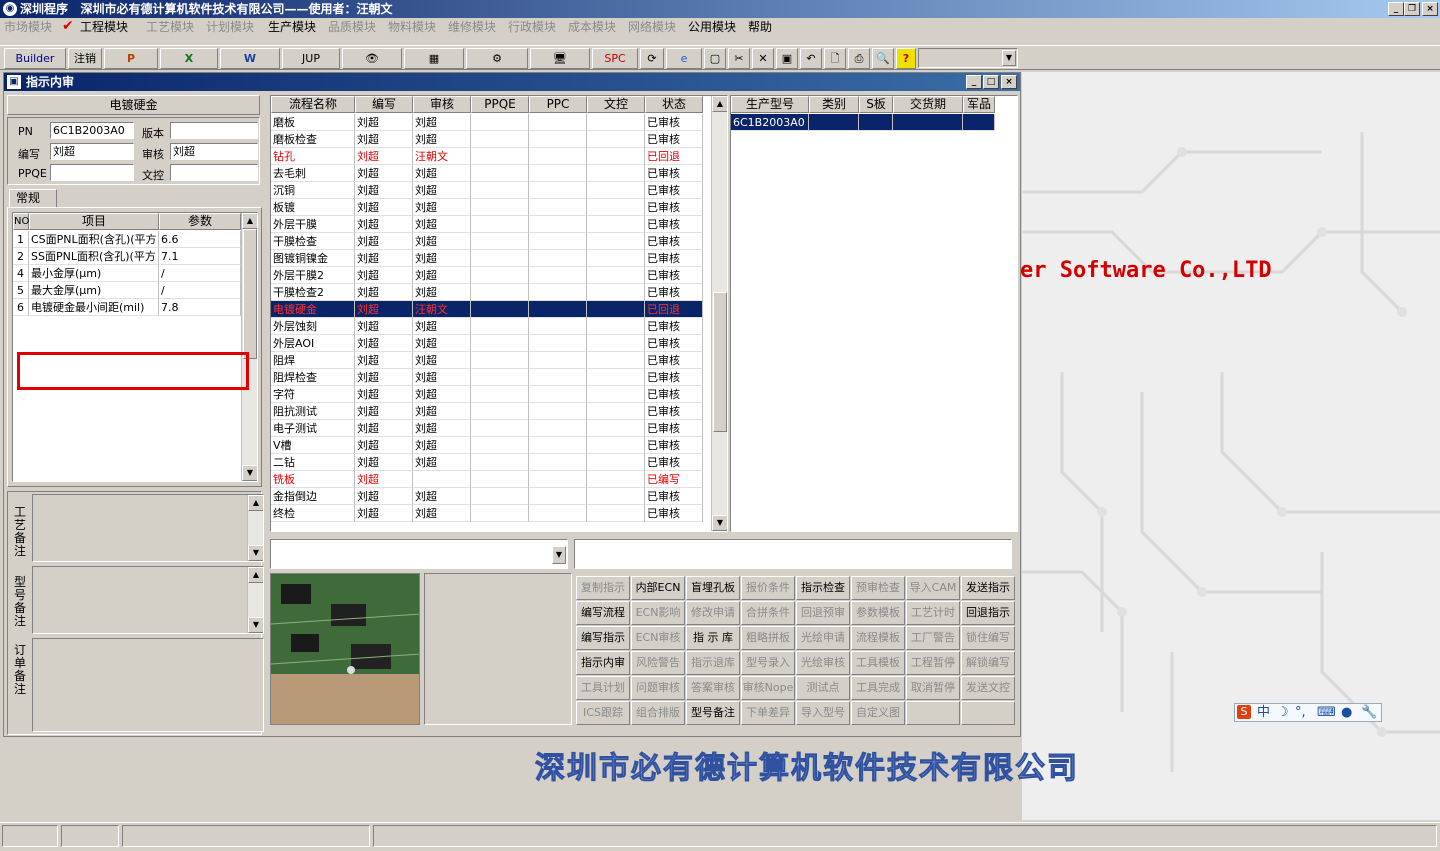  I want to click on action-button: 导入CAM, so click(933, 588).